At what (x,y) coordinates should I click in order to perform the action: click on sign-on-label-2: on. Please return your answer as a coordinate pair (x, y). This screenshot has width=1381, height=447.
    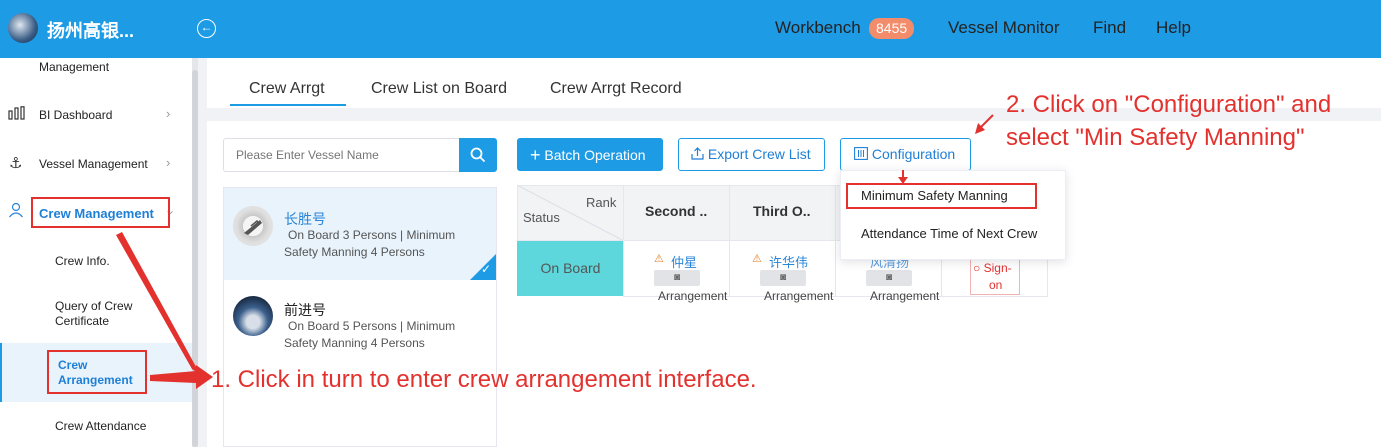
    Looking at the image, I should click on (996, 285).